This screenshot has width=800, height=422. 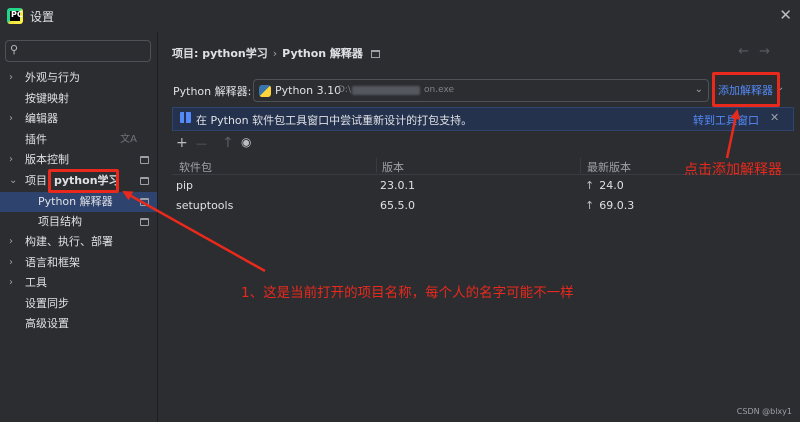 What do you see at coordinates (47, 159) in the screenshot?
I see `sidebar-item-label: 版本控制` at bounding box center [47, 159].